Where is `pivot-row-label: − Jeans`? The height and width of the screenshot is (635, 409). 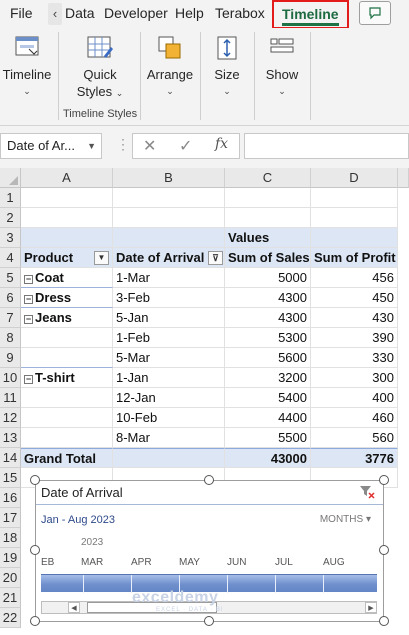 pivot-row-label: − Jeans is located at coordinates (67, 318).